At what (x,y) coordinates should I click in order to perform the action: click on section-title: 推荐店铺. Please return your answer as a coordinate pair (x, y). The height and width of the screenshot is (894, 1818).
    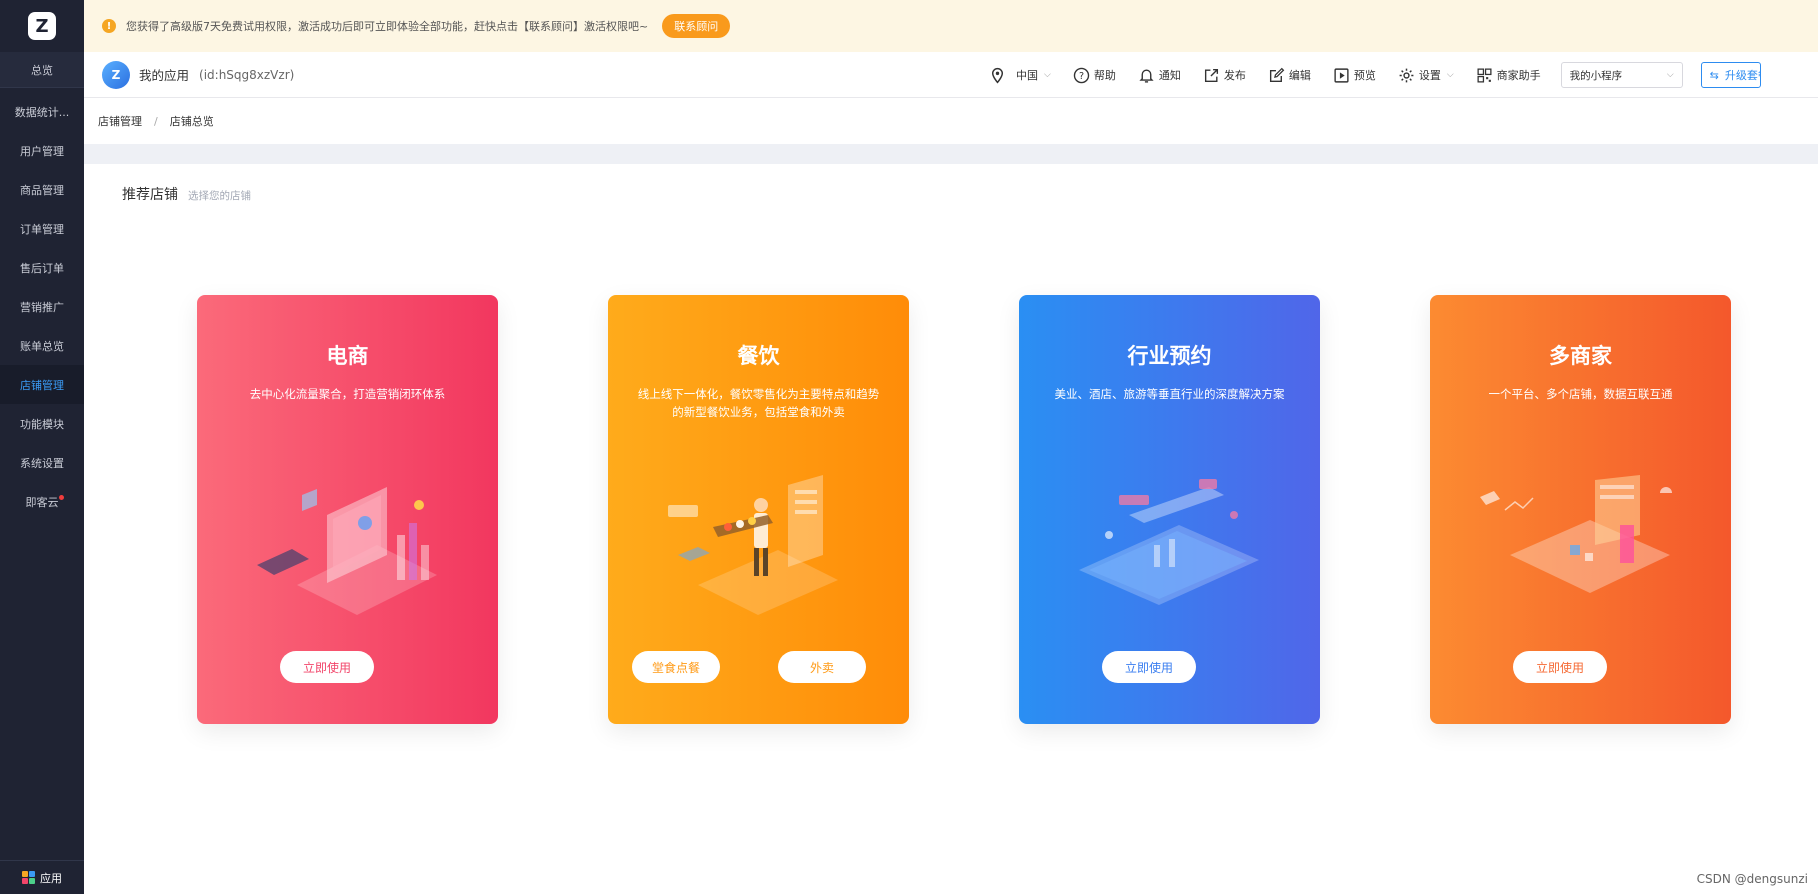
    Looking at the image, I should click on (150, 195).